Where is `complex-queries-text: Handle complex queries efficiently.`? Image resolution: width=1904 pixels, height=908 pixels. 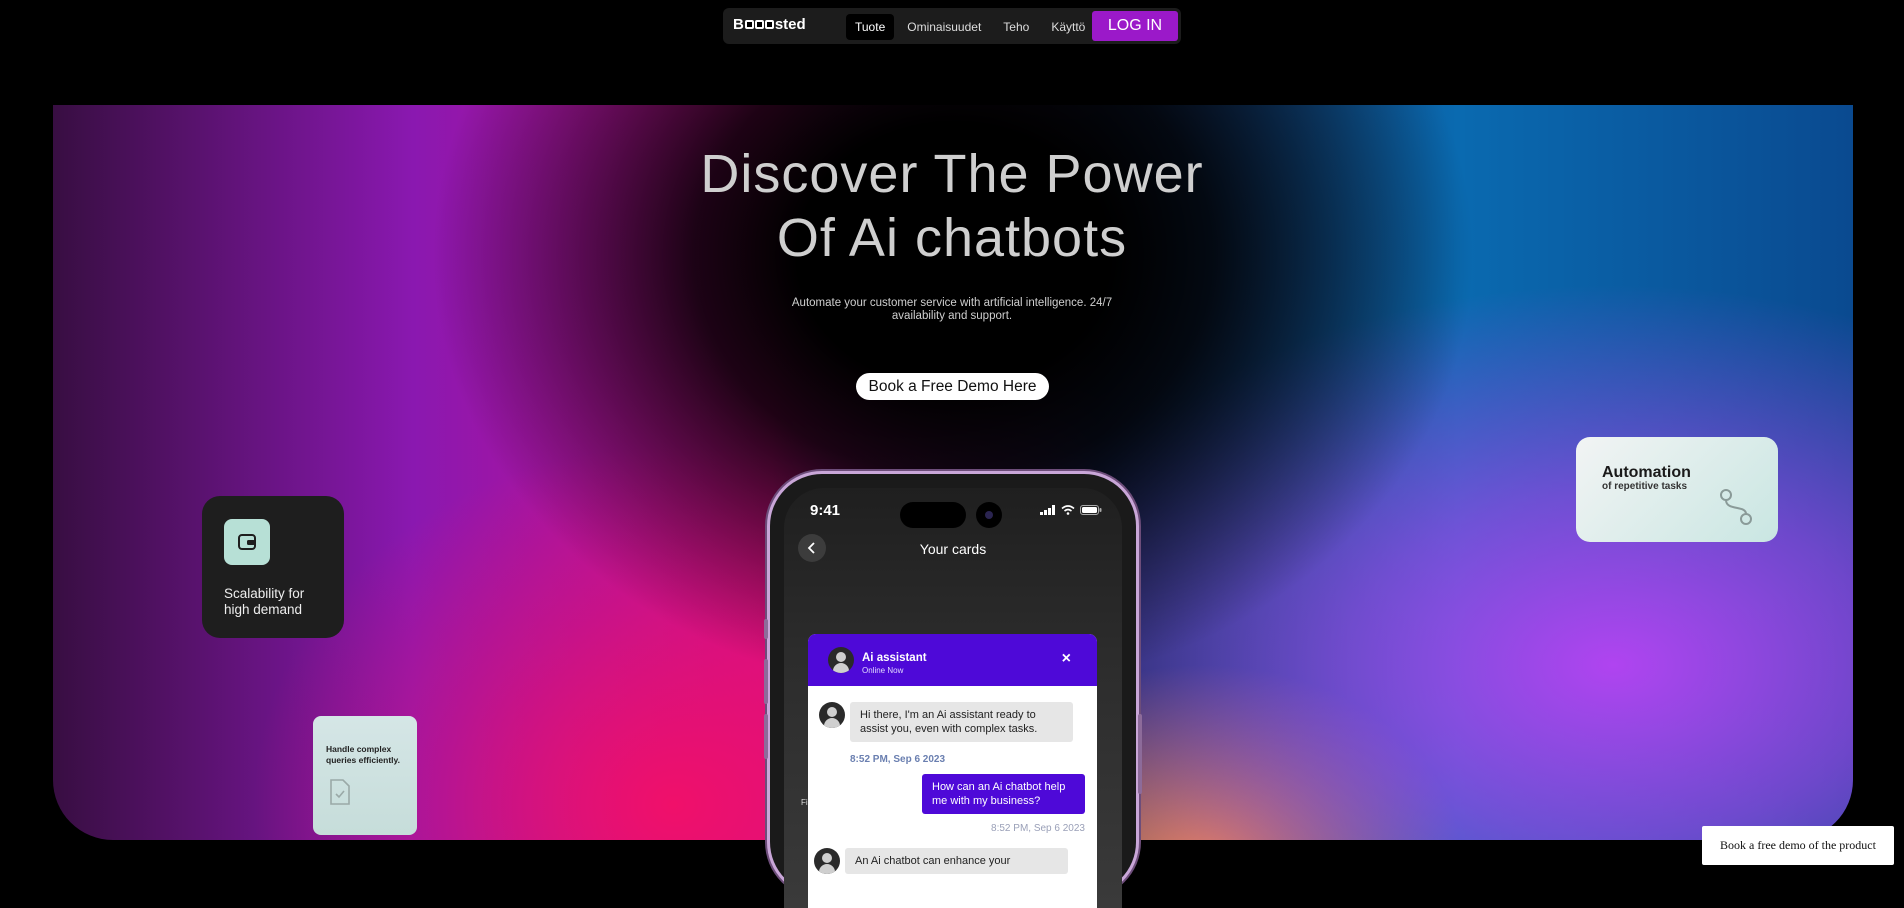 complex-queries-text: Handle complex queries efficiently. is located at coordinates (363, 754).